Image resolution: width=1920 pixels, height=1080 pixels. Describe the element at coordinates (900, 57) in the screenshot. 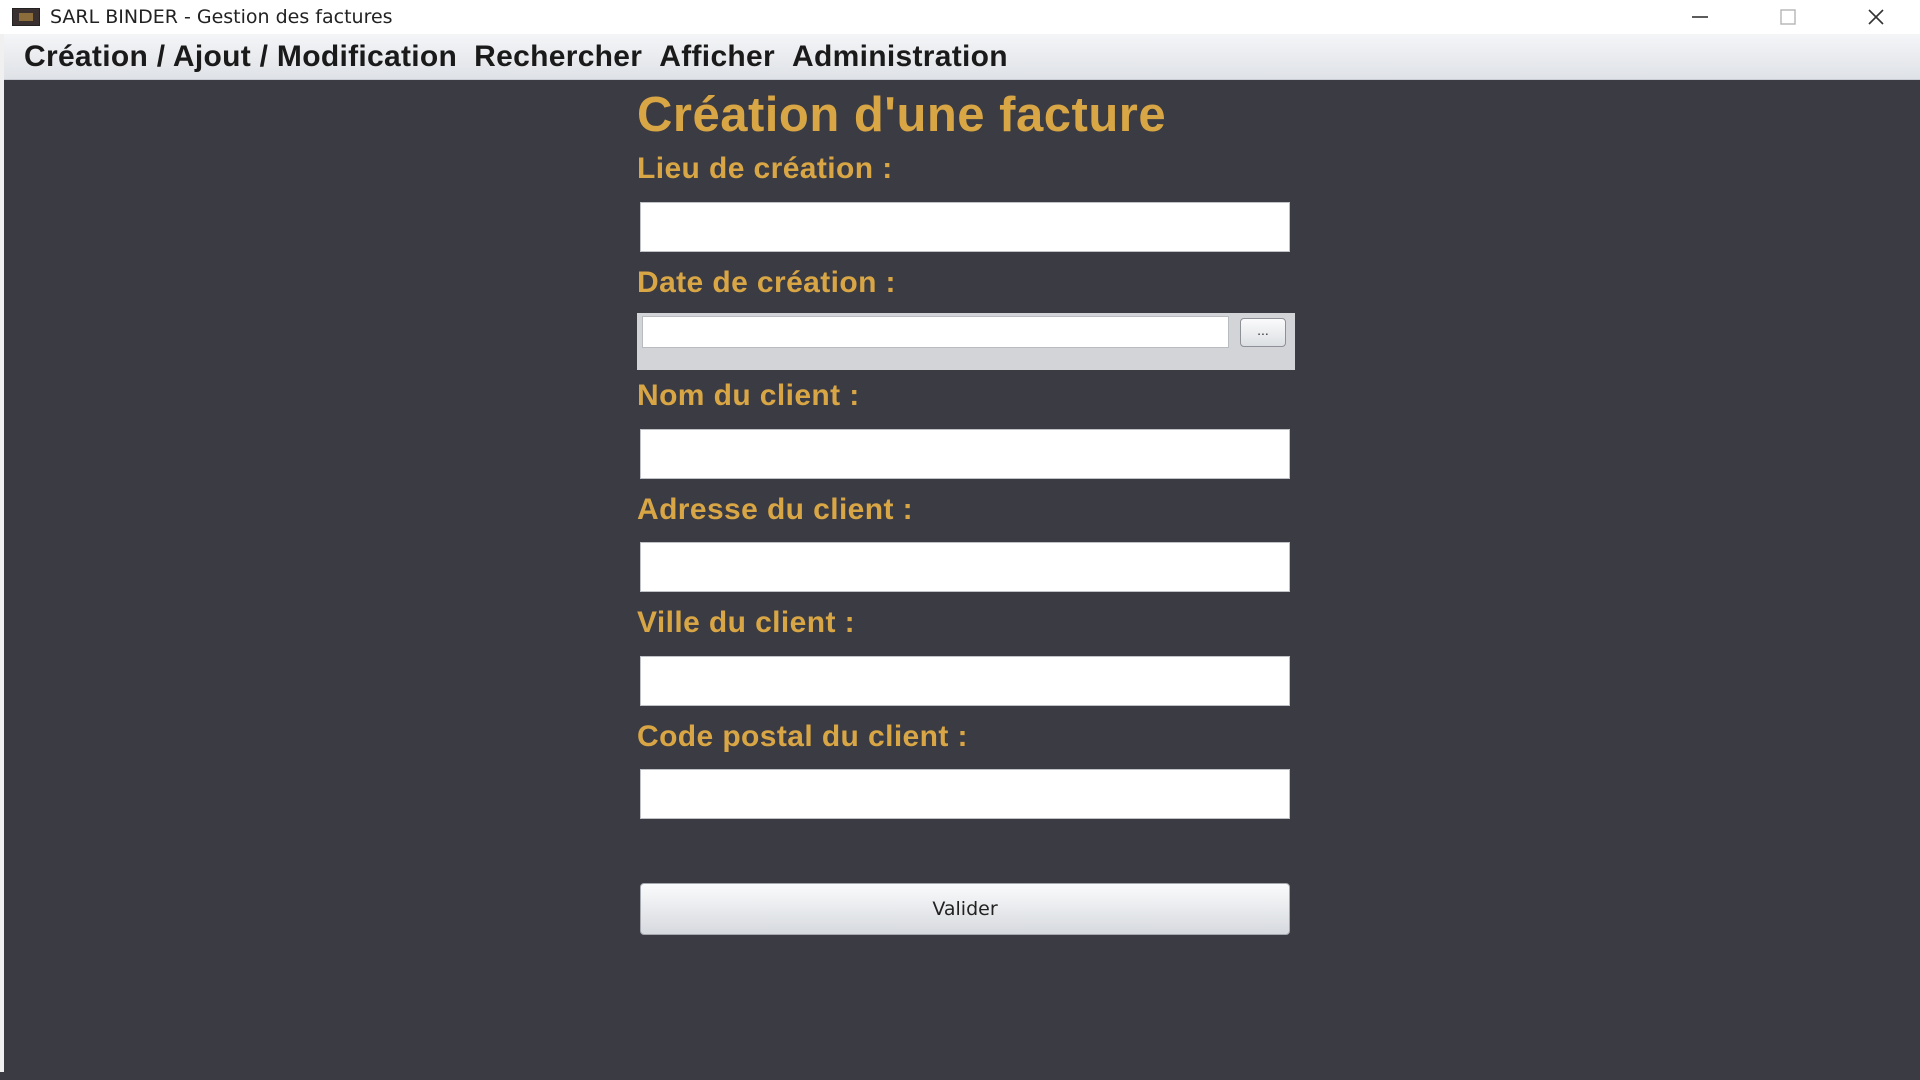

I see `menu-administration: Administration` at that location.